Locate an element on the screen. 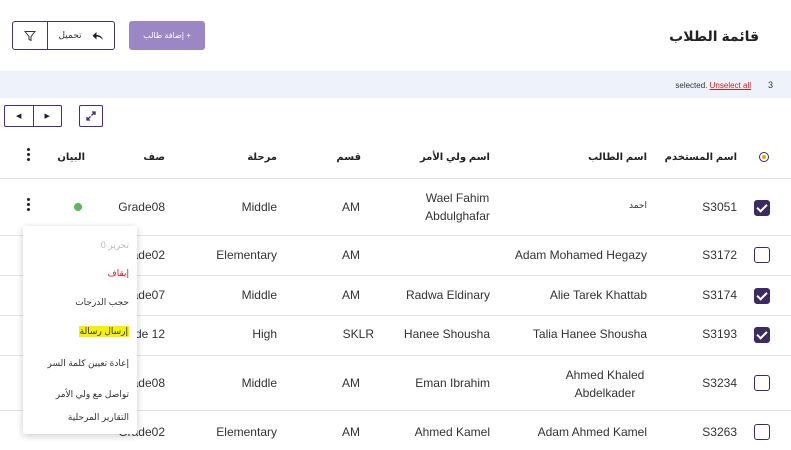 The image size is (791, 450). guardian-cell: Radwa Eldinary is located at coordinates (447, 295).